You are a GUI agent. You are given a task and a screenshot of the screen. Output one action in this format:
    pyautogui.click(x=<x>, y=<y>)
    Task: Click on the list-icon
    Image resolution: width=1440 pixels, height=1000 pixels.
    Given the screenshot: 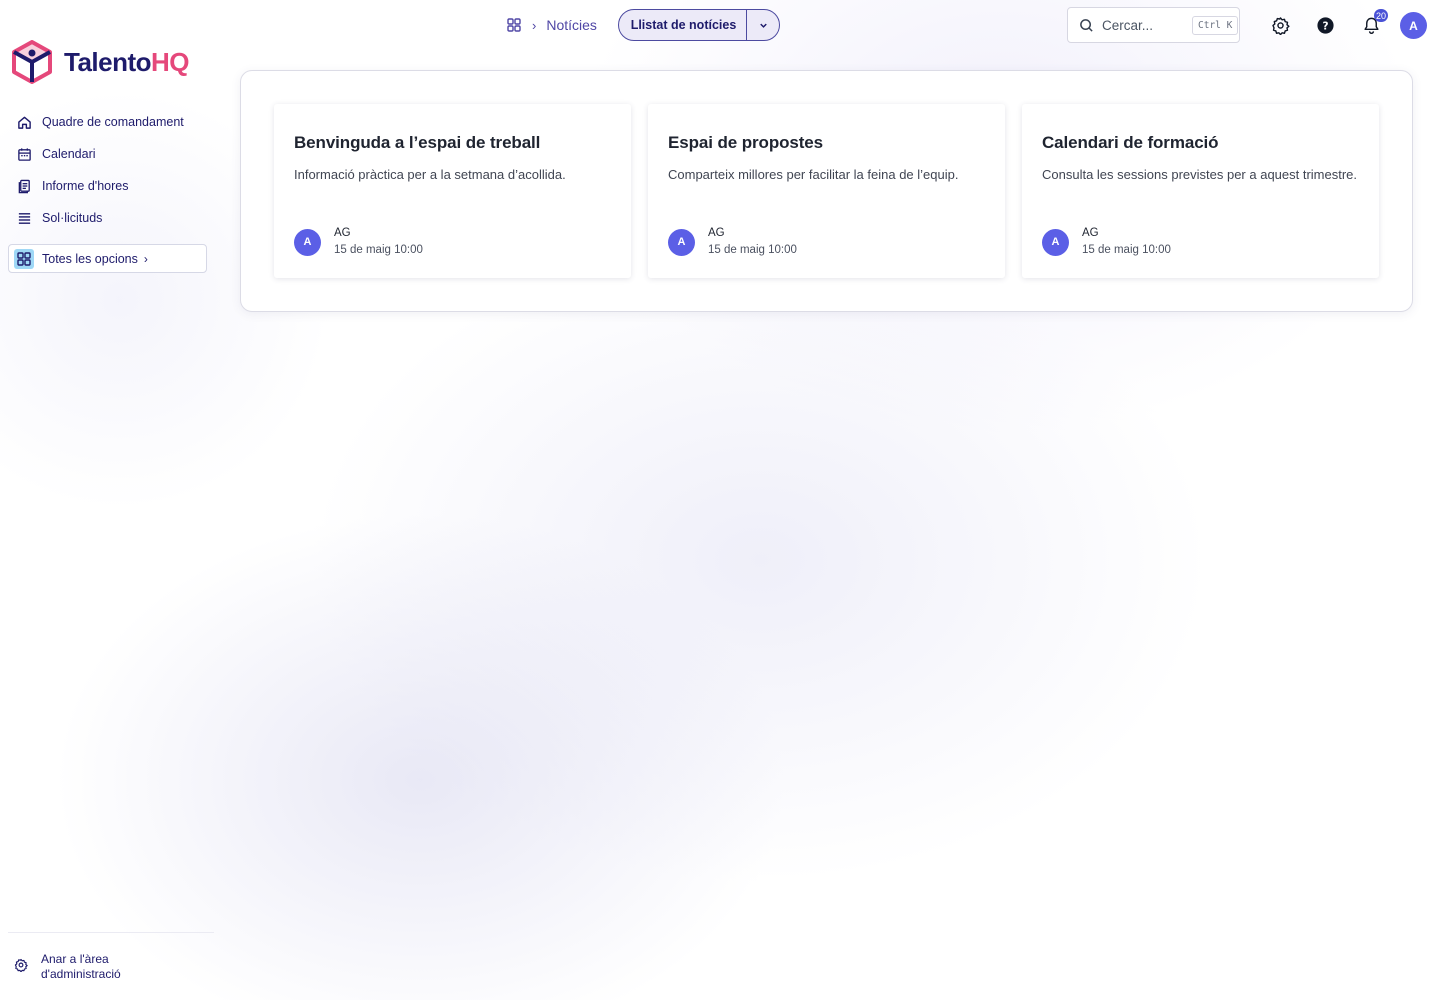 What is the action you would take?
    pyautogui.click(x=24, y=218)
    